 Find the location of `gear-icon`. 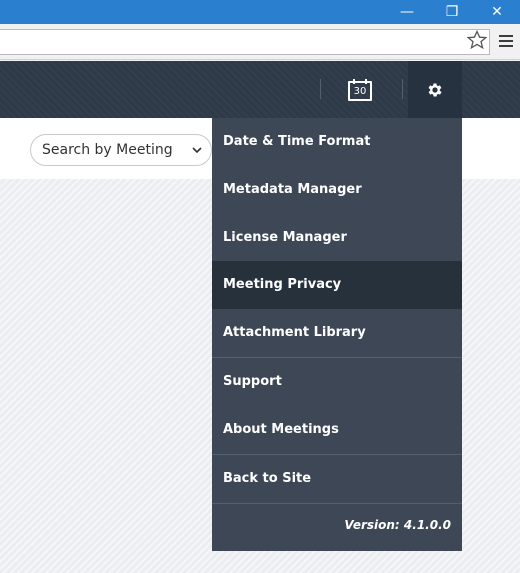

gear-icon is located at coordinates (435, 90).